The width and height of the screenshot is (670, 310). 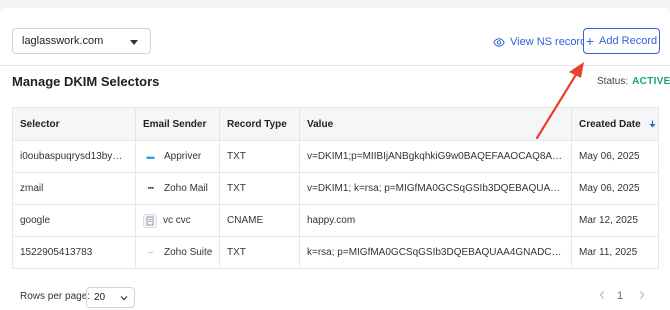 I want to click on current-page-number: 1, so click(x=620, y=296).